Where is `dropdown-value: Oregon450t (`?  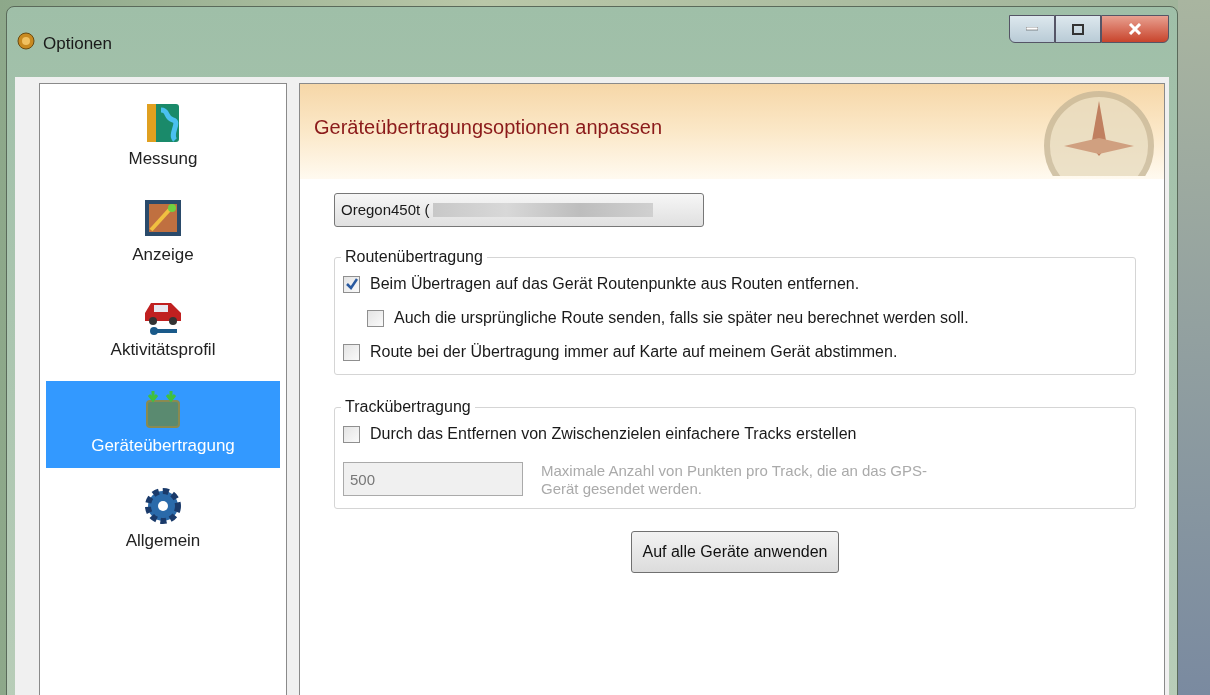
dropdown-value: Oregon450t ( is located at coordinates (385, 209).